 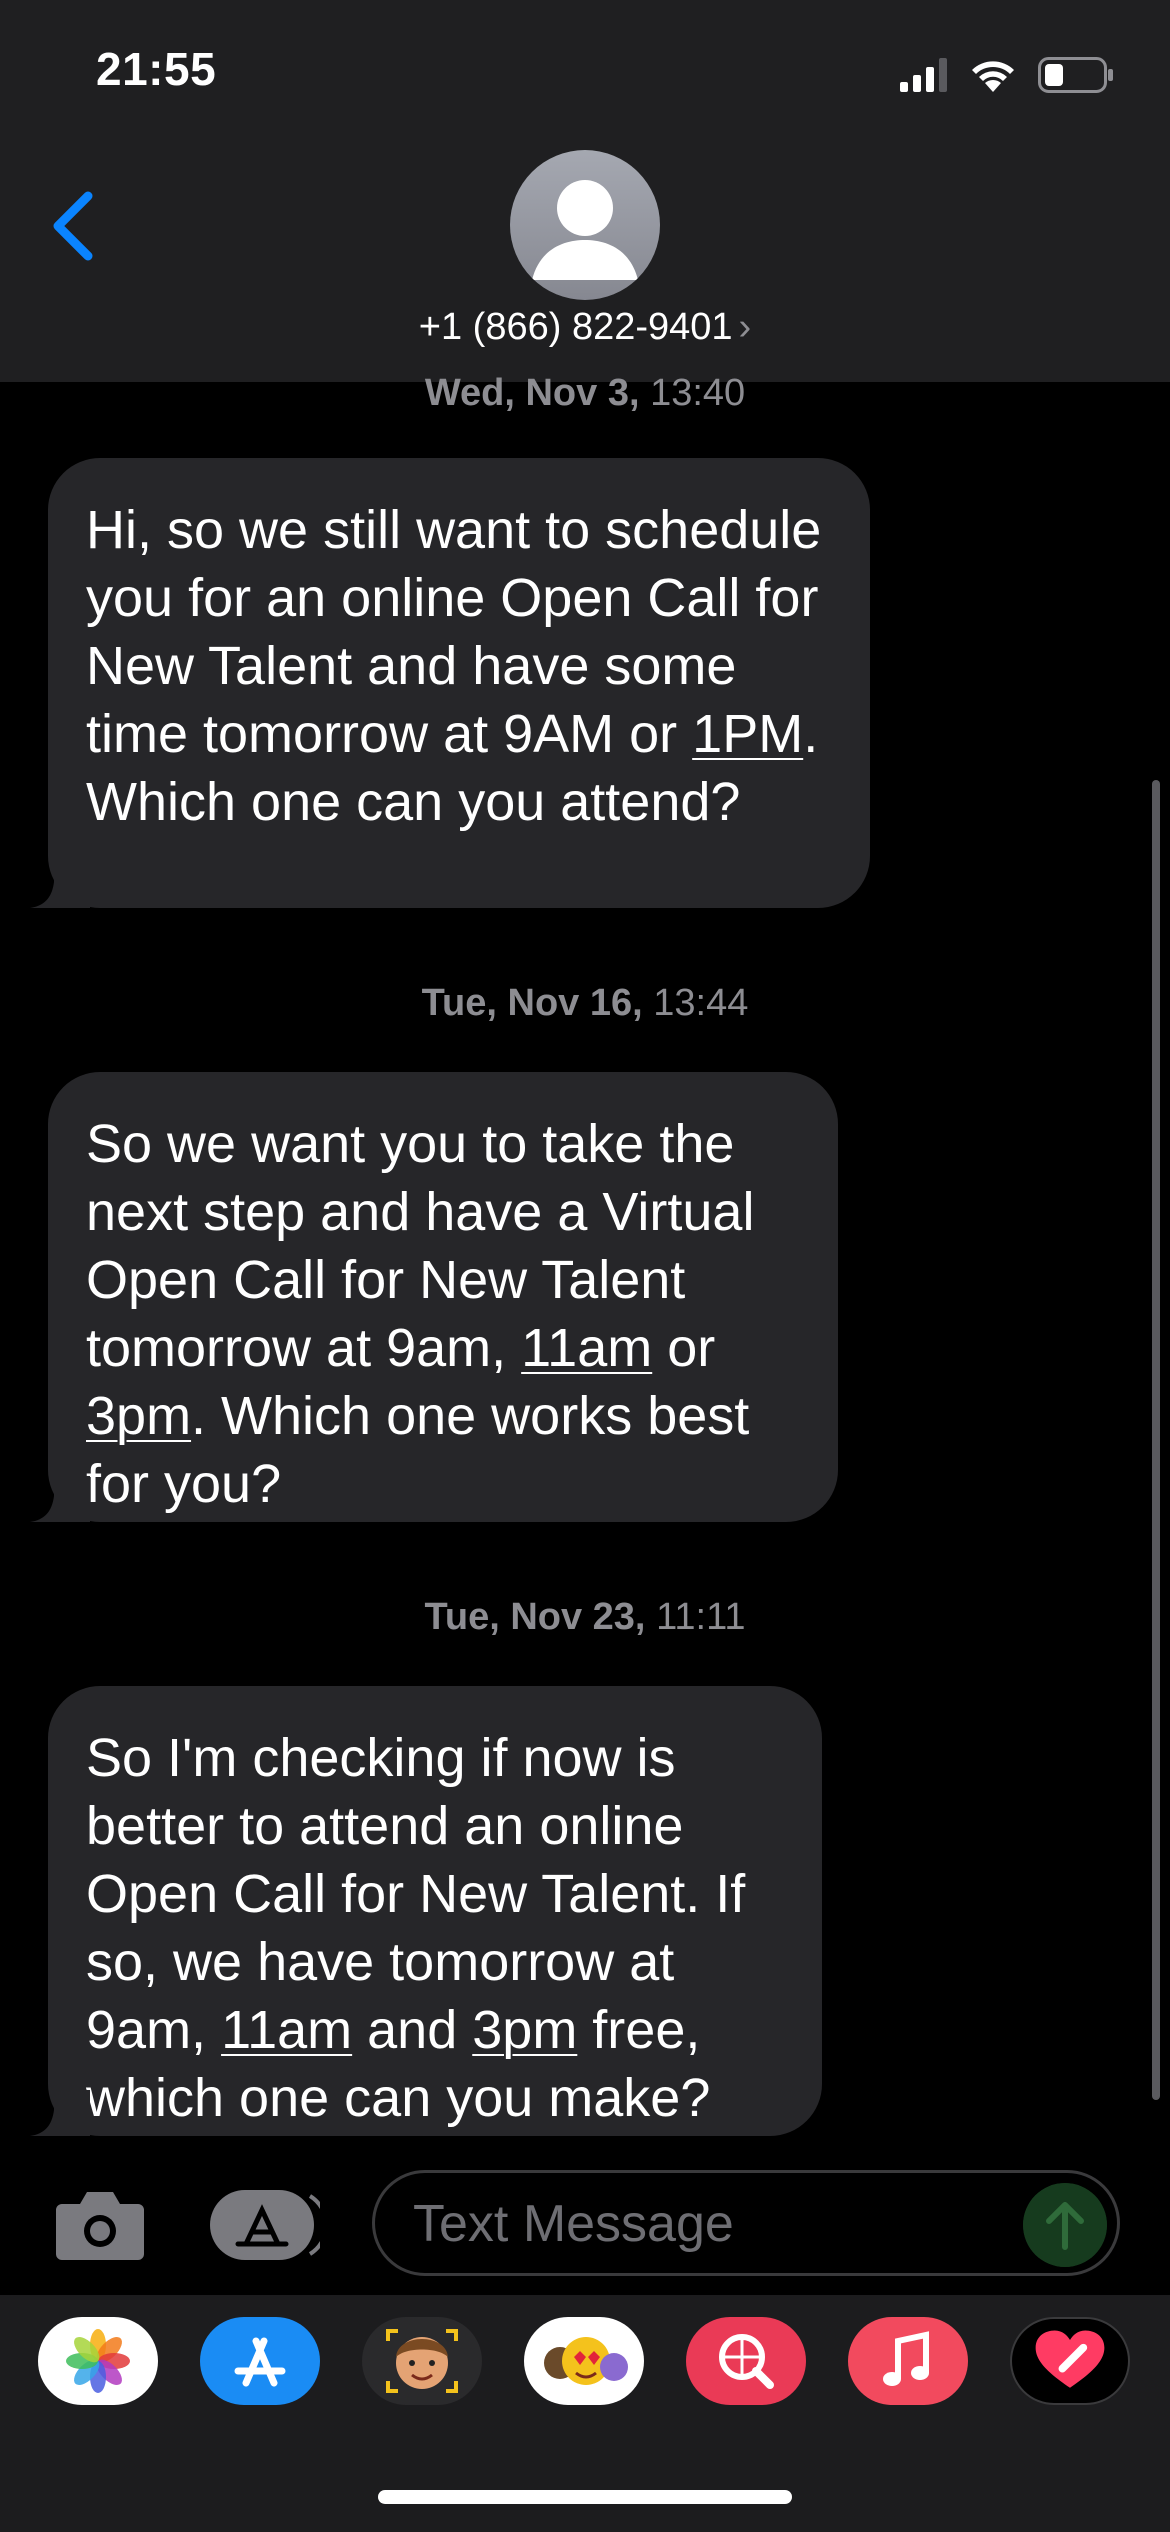 I want to click on digital-touch-app-icon, so click(x=1070, y=2361).